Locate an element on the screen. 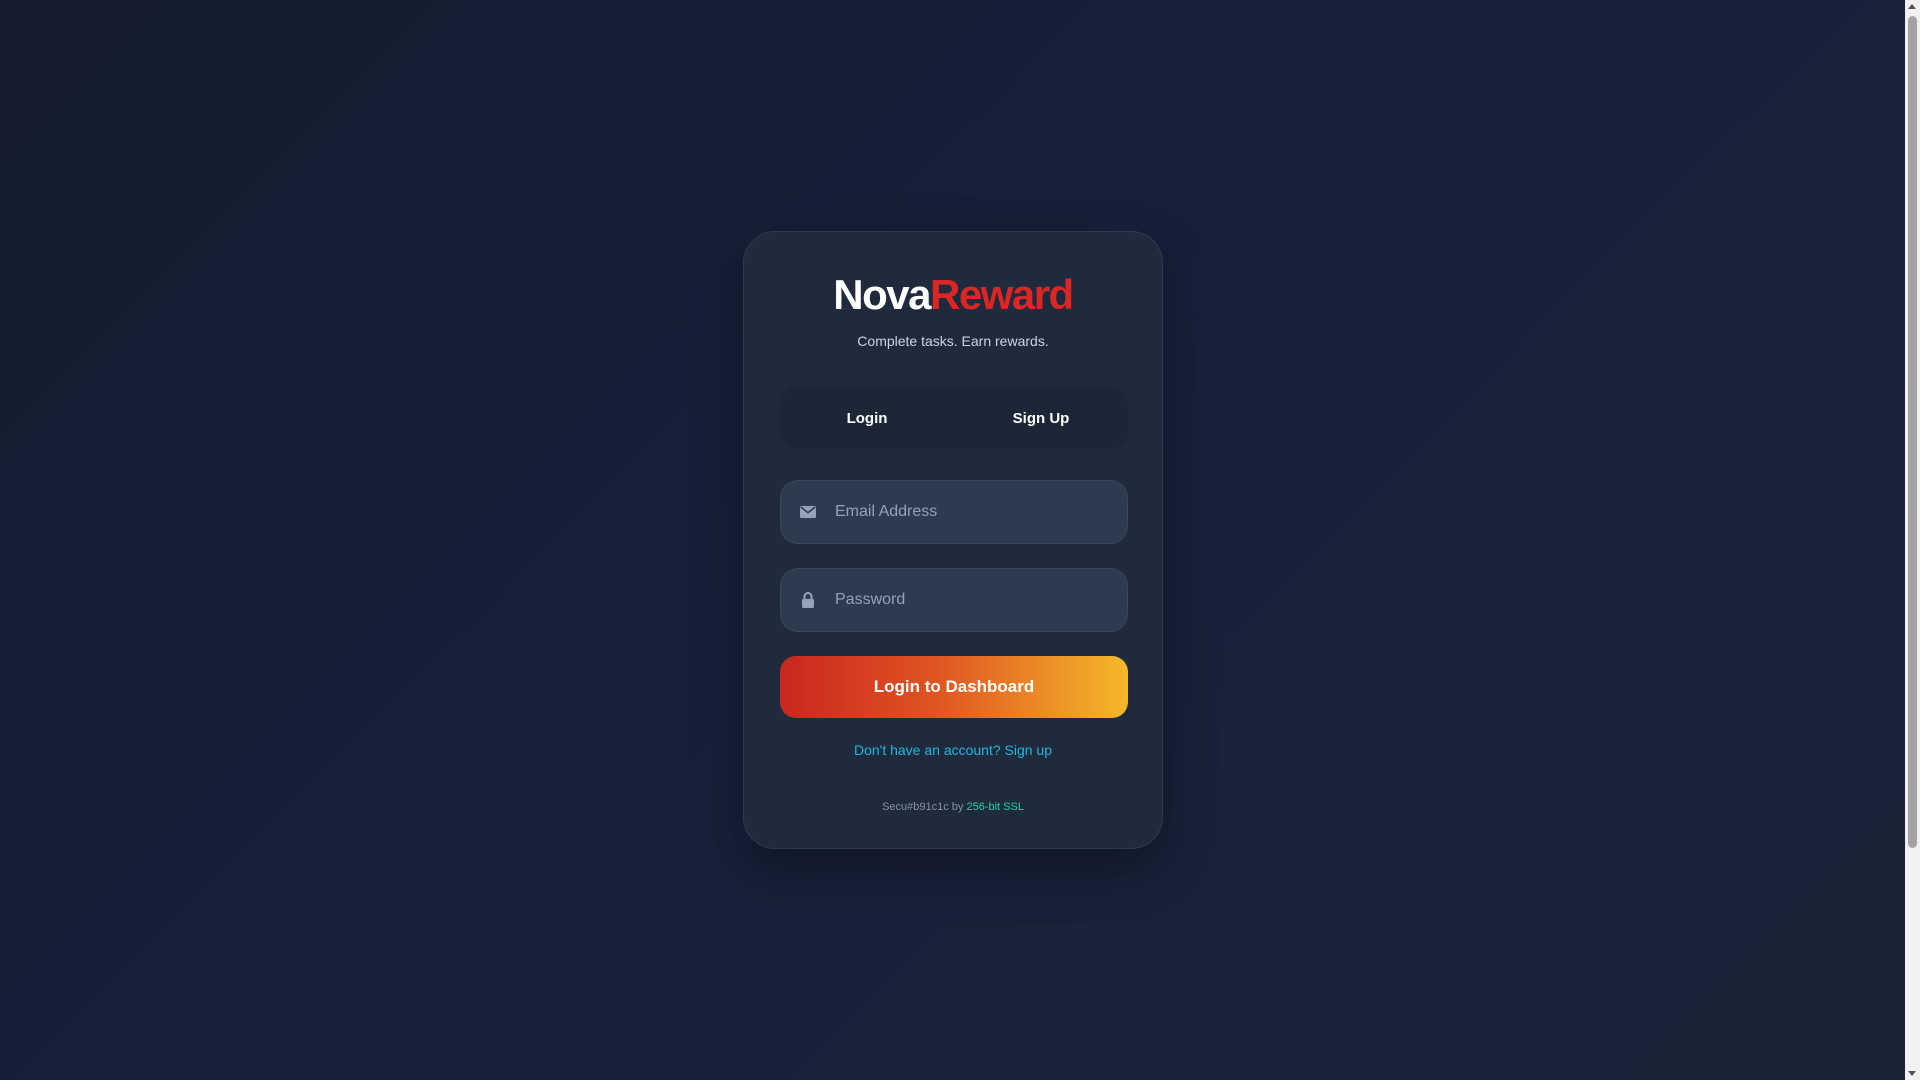 The image size is (1920, 1080). tab-sign-up: Sign Up is located at coordinates (1041, 418).